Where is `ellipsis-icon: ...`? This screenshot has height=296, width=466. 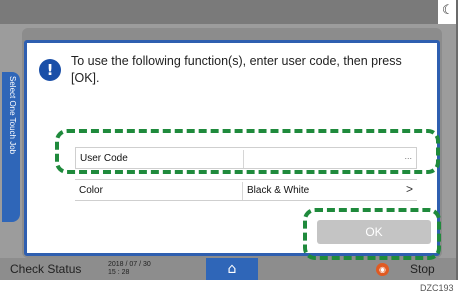 ellipsis-icon: ... is located at coordinates (408, 156).